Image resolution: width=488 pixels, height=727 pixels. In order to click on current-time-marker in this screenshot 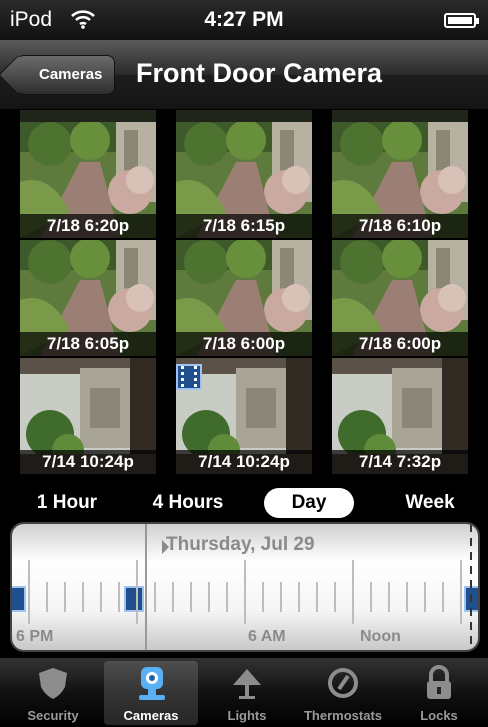, I will do `click(471, 587)`.